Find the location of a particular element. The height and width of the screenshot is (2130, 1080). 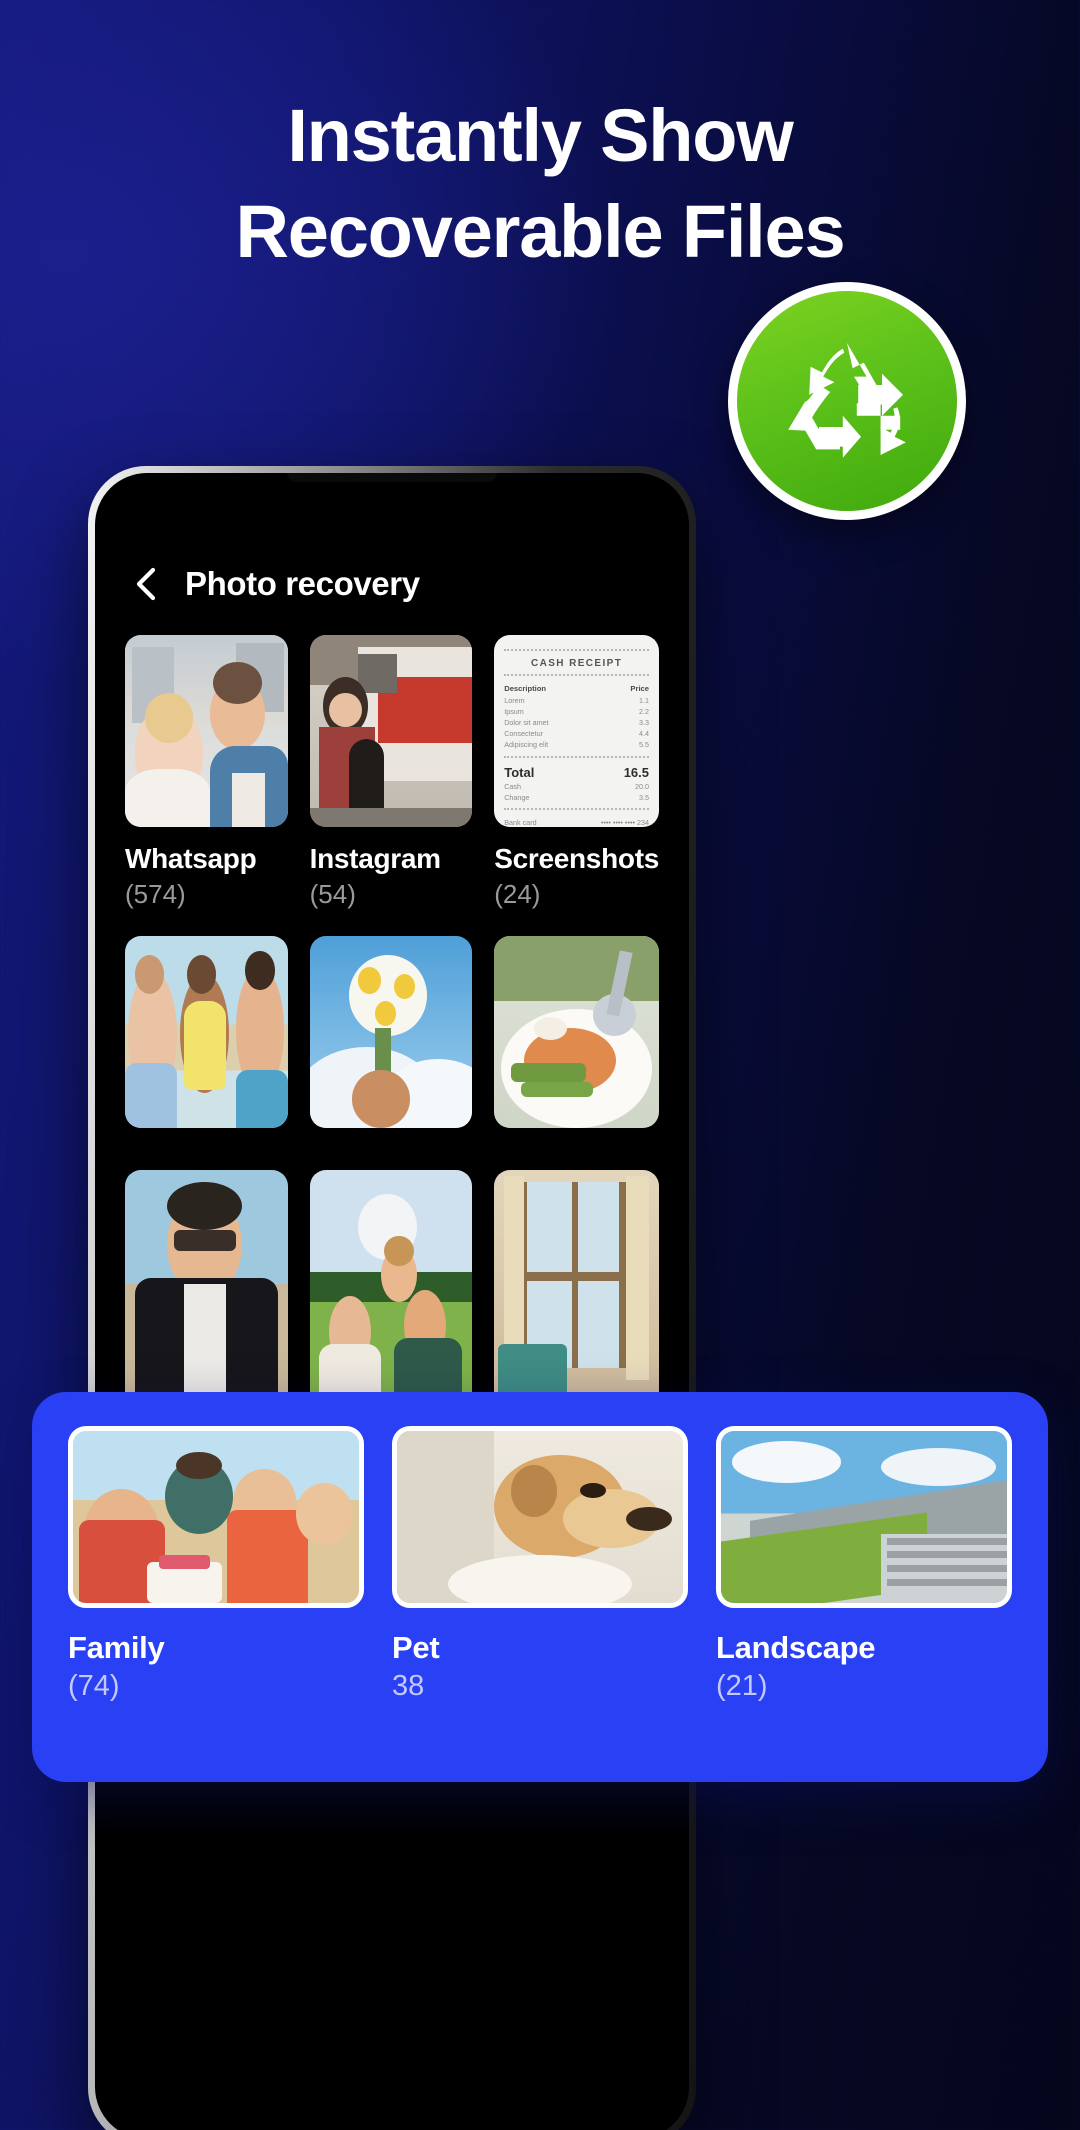

daisies-photo-thumb is located at coordinates (391, 1032).